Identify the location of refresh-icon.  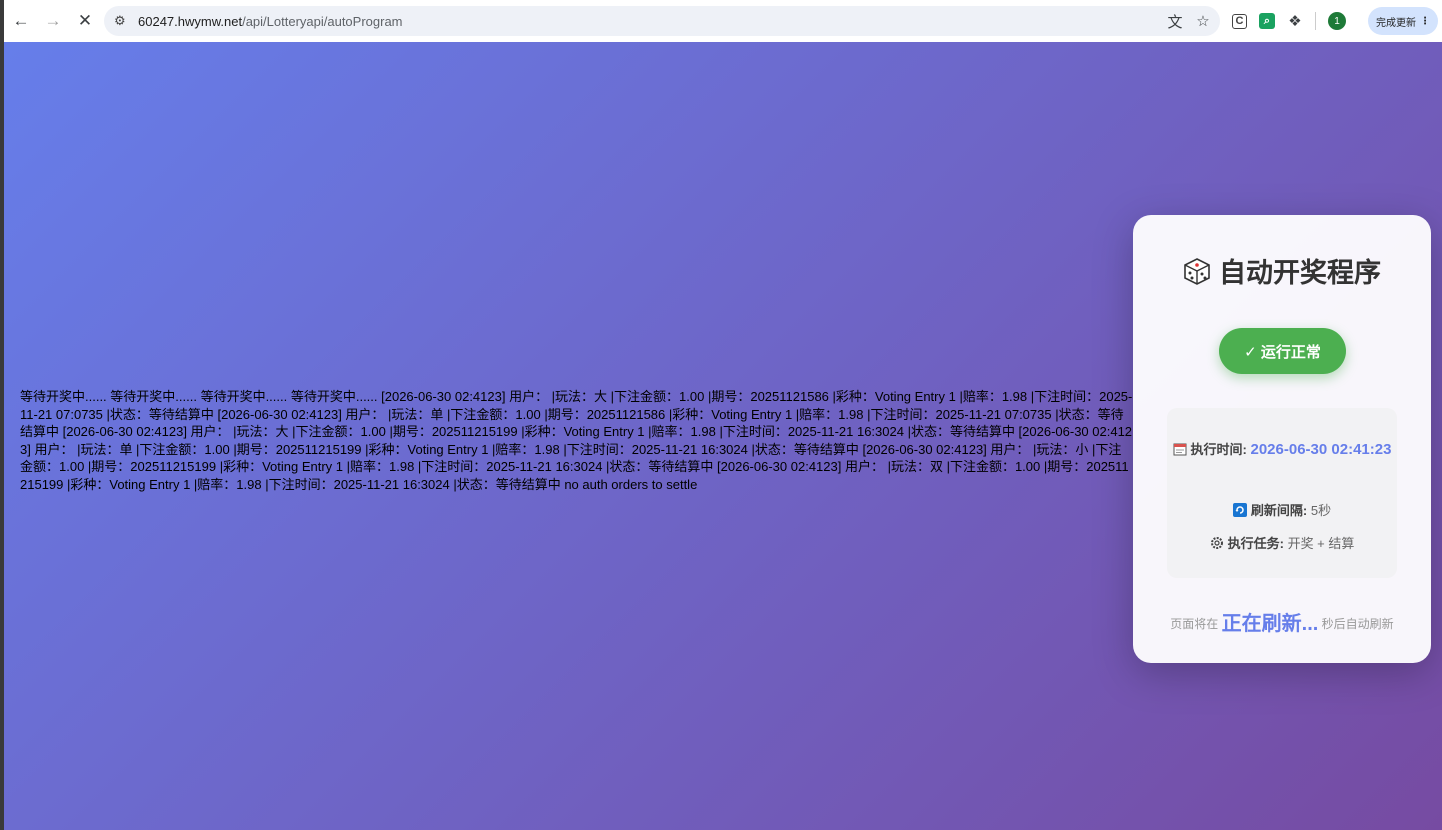
(1239, 510).